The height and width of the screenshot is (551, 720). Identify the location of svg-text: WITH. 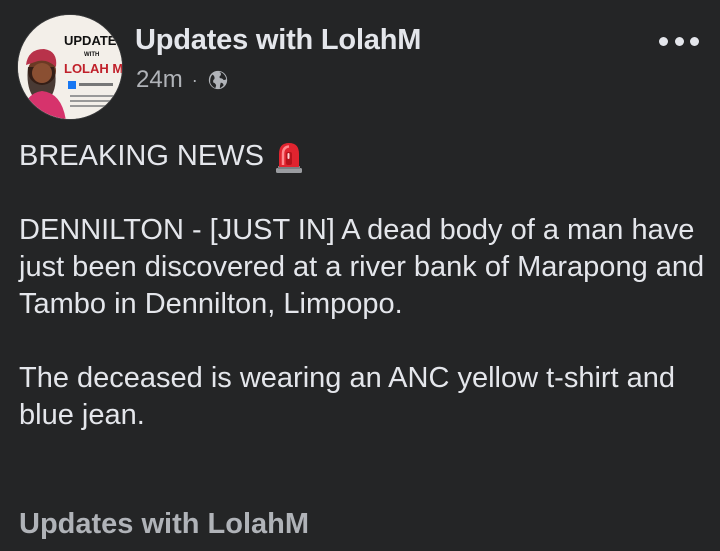
(91, 55).